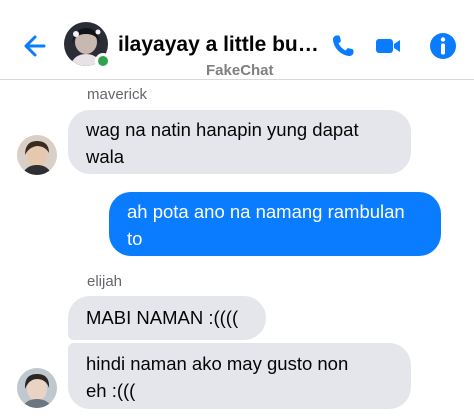 The image size is (474, 420). I want to click on message-line: eh :(((, so click(111, 390).